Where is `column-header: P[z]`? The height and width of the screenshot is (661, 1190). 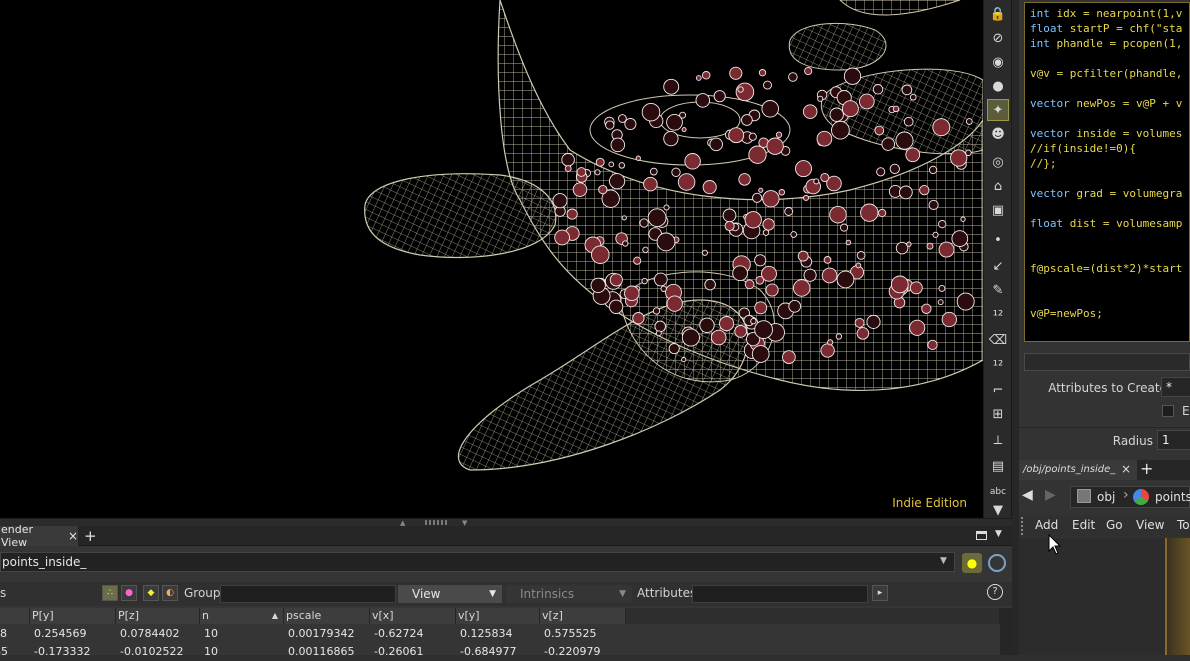
column-header: P[z] is located at coordinates (158, 616).